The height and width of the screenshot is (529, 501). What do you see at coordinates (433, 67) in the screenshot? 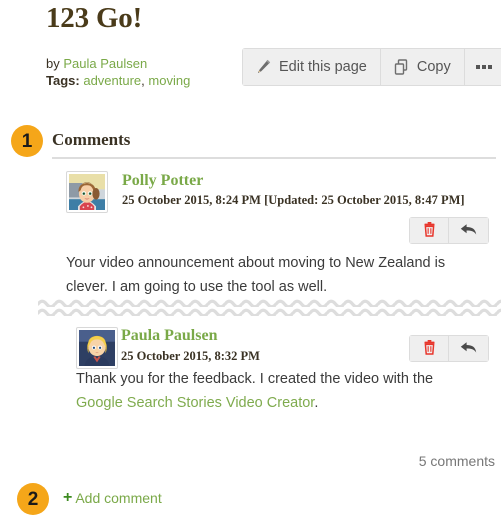
I see `copy-label: Copy` at bounding box center [433, 67].